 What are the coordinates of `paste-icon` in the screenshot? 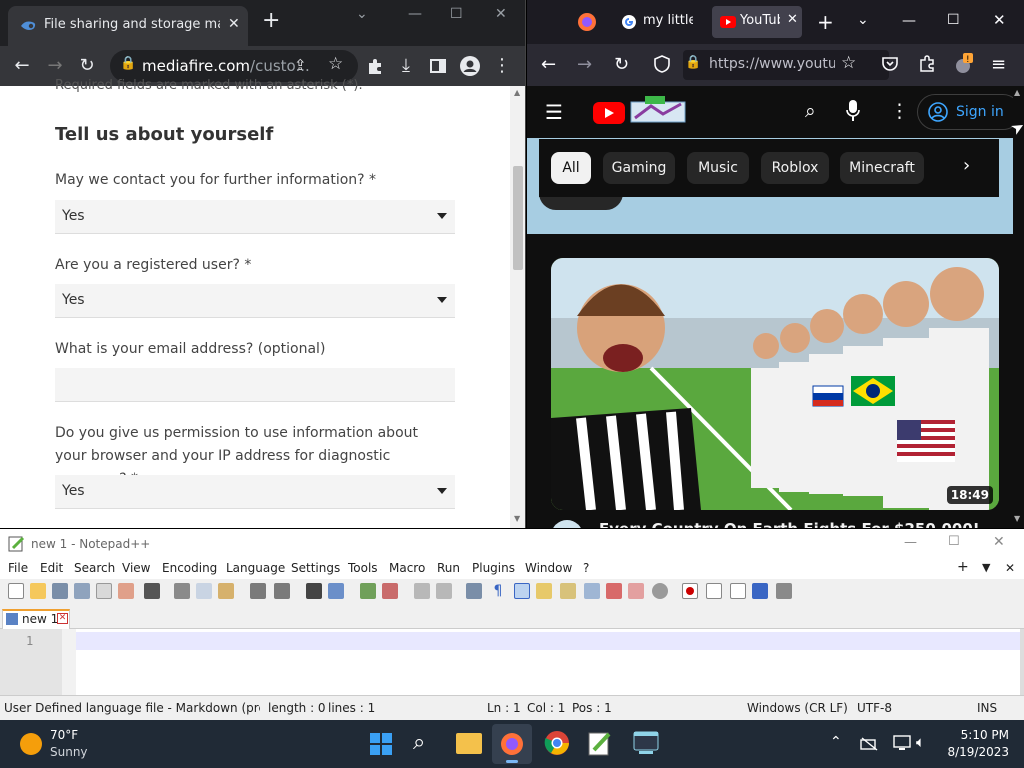 It's located at (226, 591).